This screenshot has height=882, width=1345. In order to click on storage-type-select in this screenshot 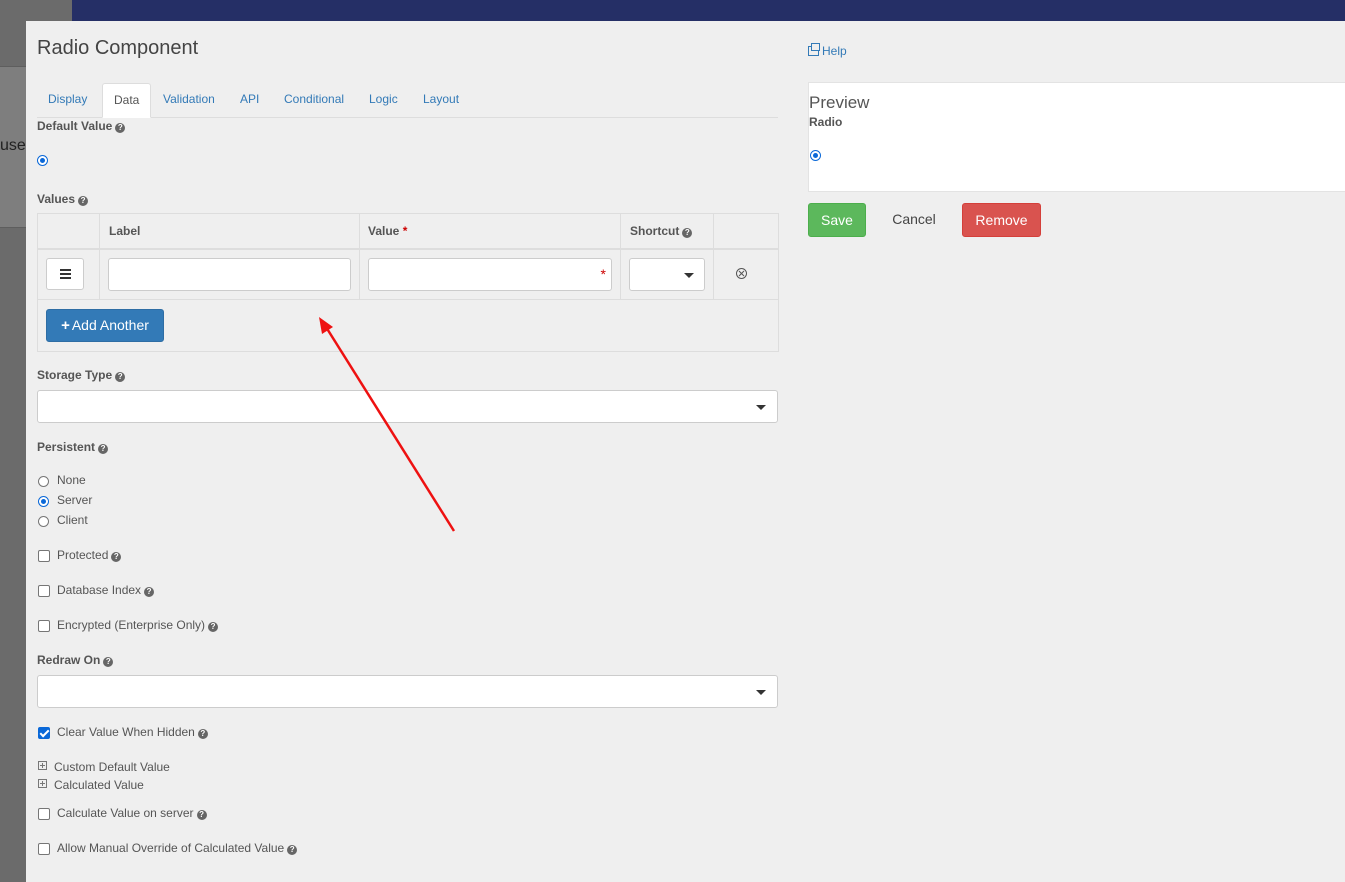, I will do `click(407, 406)`.